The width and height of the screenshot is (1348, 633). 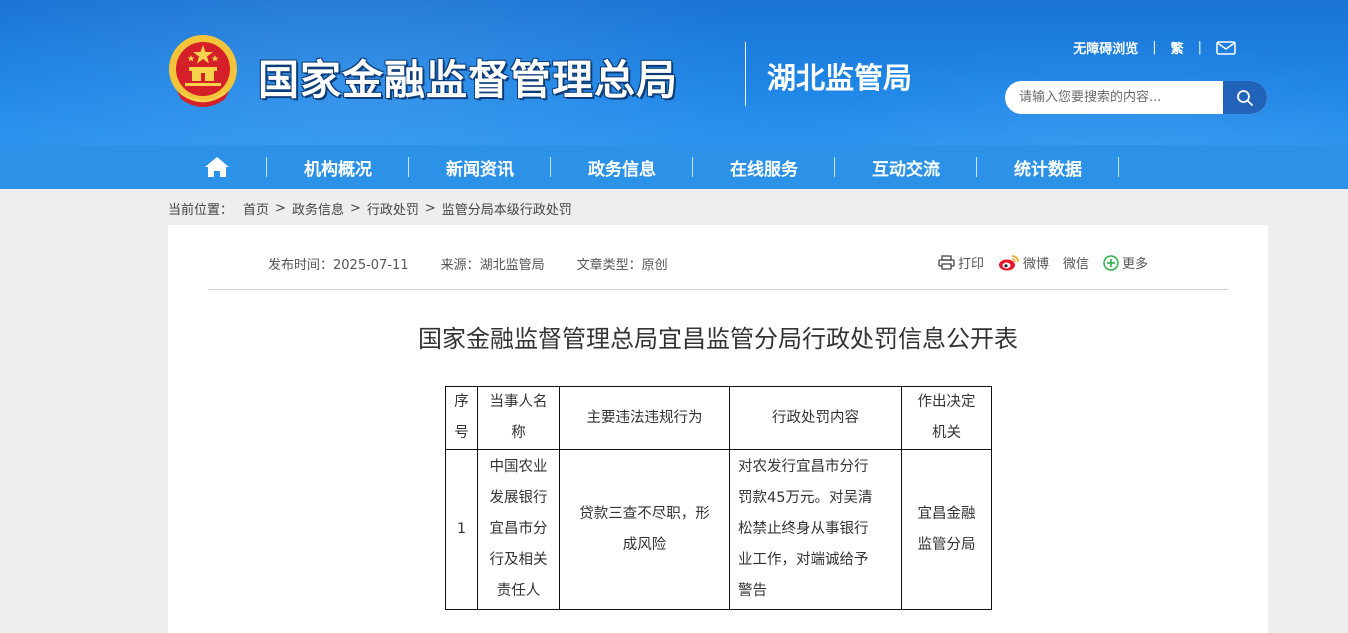 I want to click on search-icon, so click(x=1245, y=97).